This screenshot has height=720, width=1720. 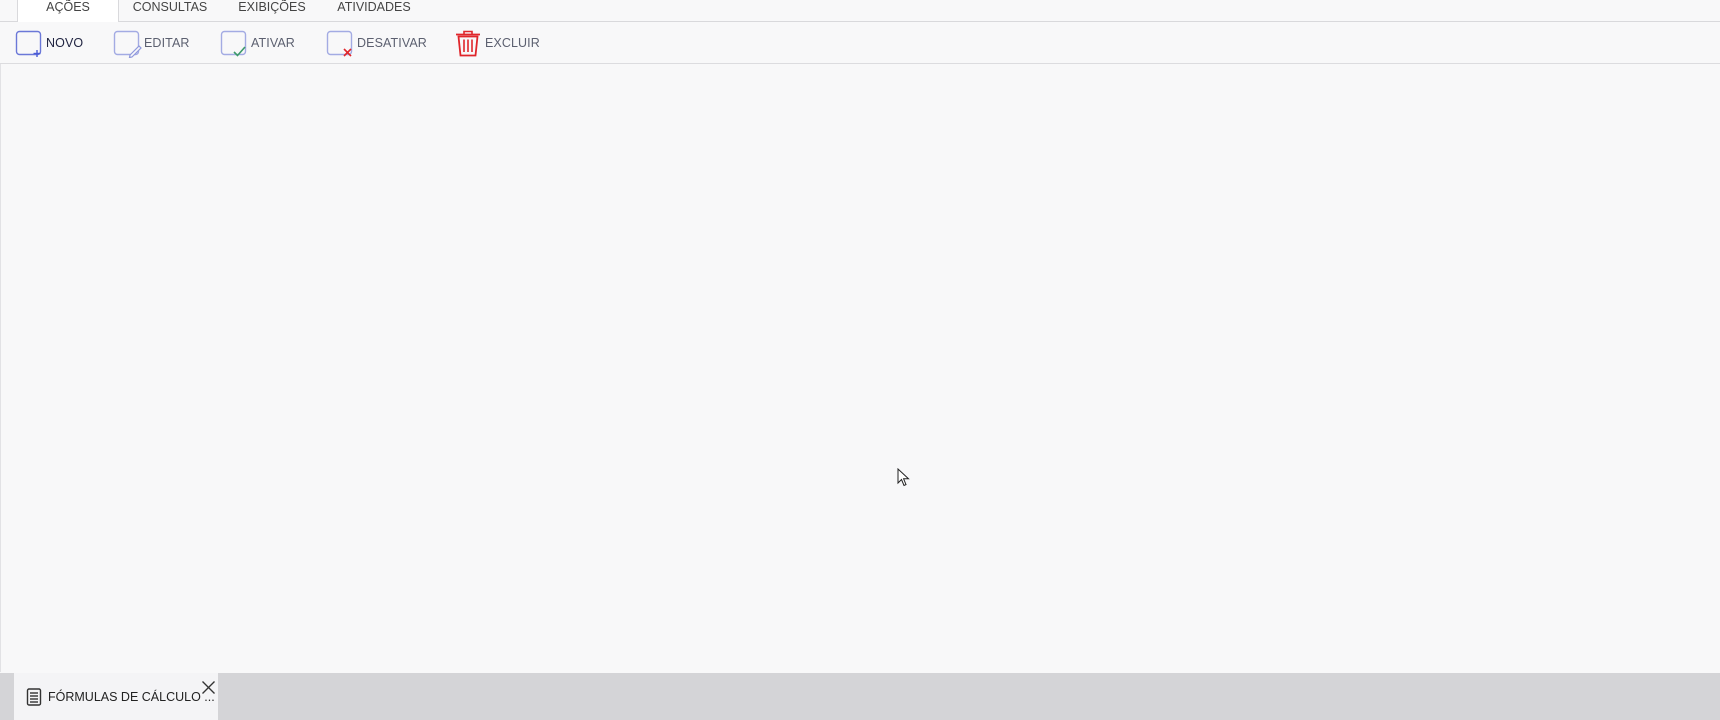 What do you see at coordinates (512, 43) in the screenshot?
I see `excluir-label: EXCLUIR` at bounding box center [512, 43].